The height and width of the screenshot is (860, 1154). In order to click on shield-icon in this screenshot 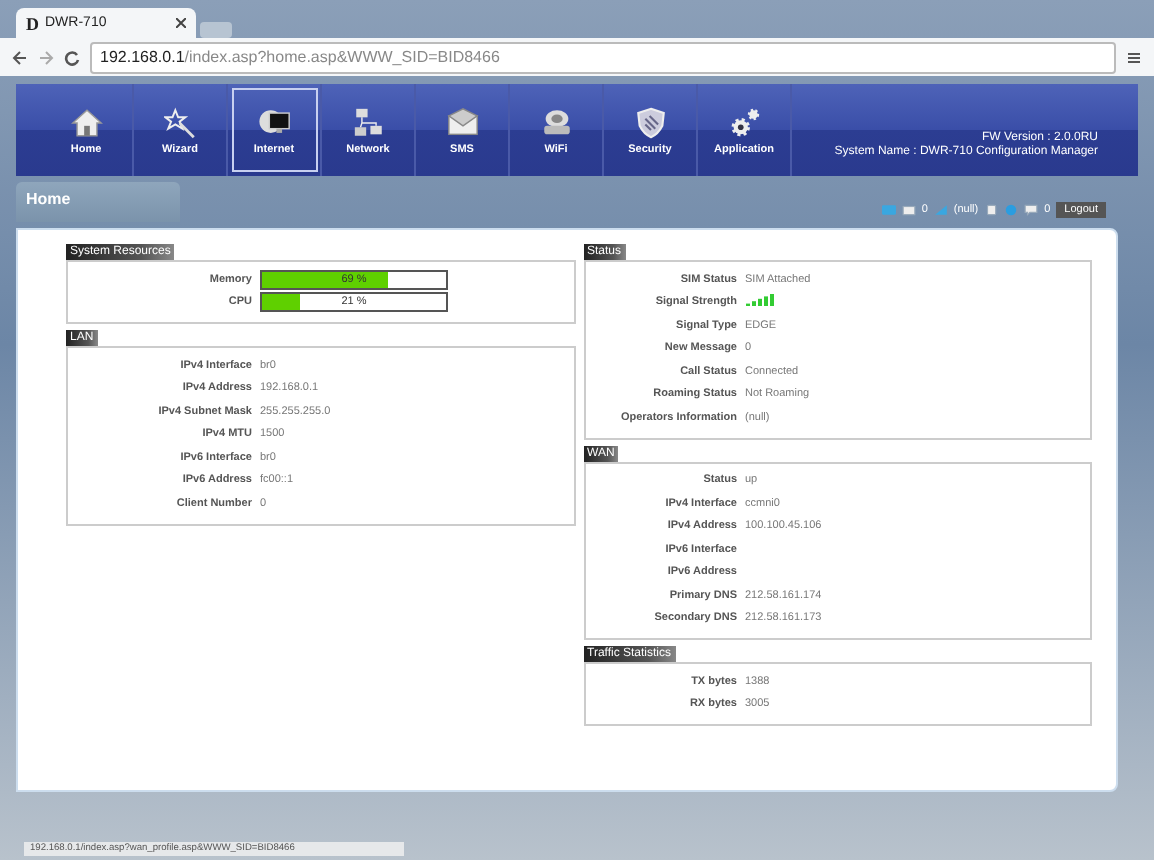, I will do `click(650, 122)`.